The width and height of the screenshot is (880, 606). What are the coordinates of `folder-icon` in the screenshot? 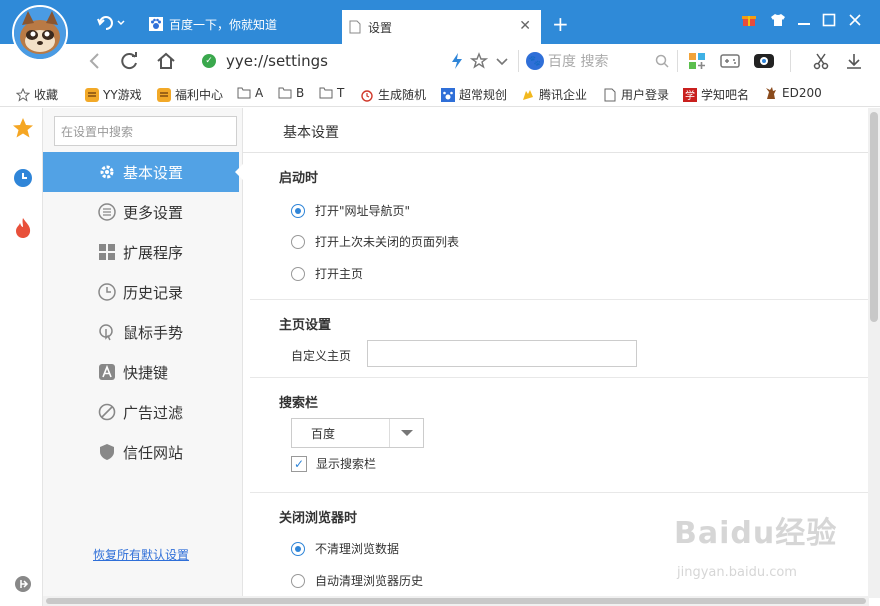 It's located at (285, 93).